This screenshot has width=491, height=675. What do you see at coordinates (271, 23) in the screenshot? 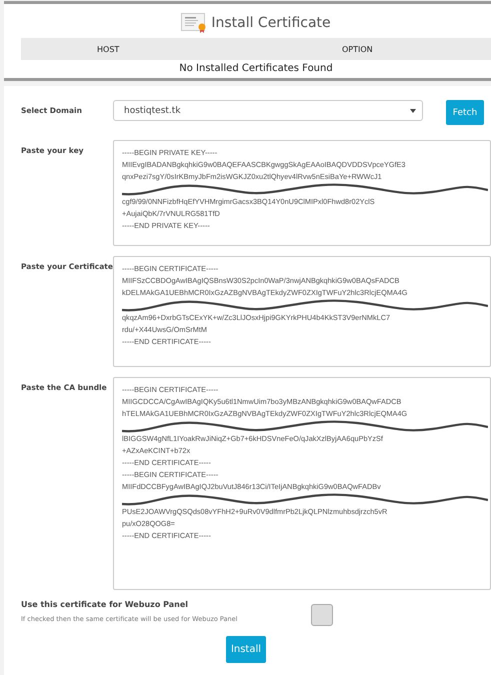
I see `page-title: Install Certificate` at bounding box center [271, 23].